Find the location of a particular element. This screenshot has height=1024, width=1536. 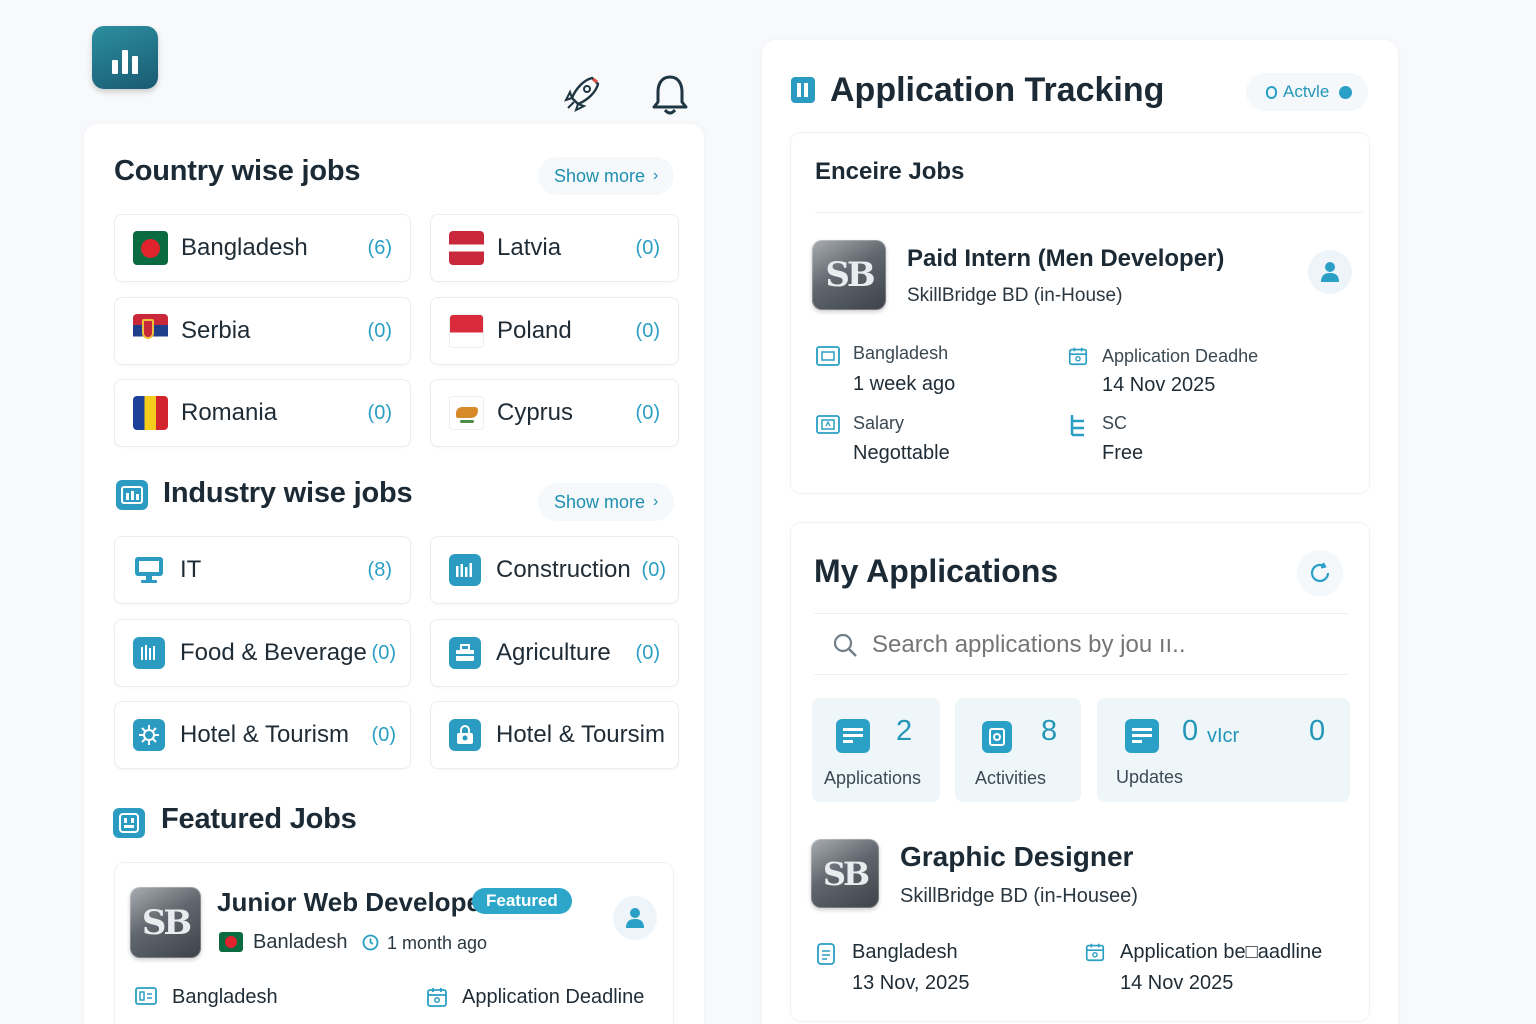

stat-value: 0 is located at coordinates (1190, 731).